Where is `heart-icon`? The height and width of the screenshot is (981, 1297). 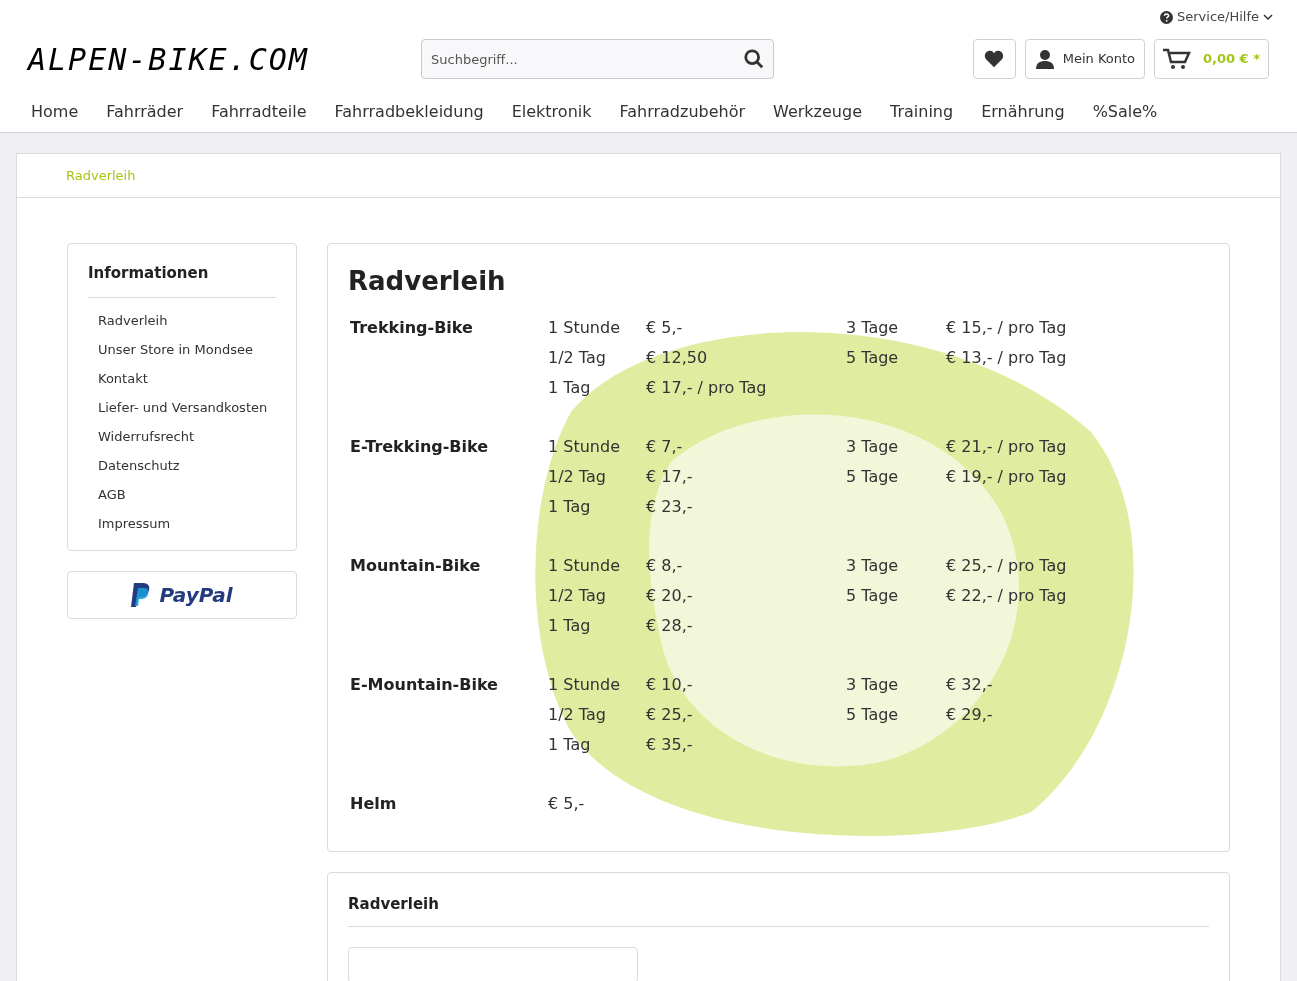 heart-icon is located at coordinates (994, 59).